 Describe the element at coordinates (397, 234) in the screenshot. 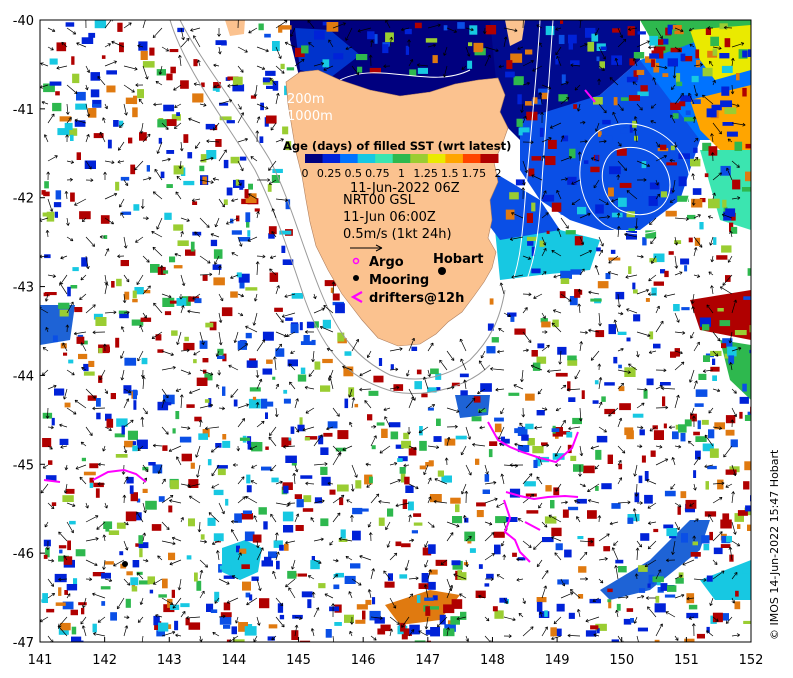

I see `info-scale: 0.5m/s (1kt 24h)` at that location.